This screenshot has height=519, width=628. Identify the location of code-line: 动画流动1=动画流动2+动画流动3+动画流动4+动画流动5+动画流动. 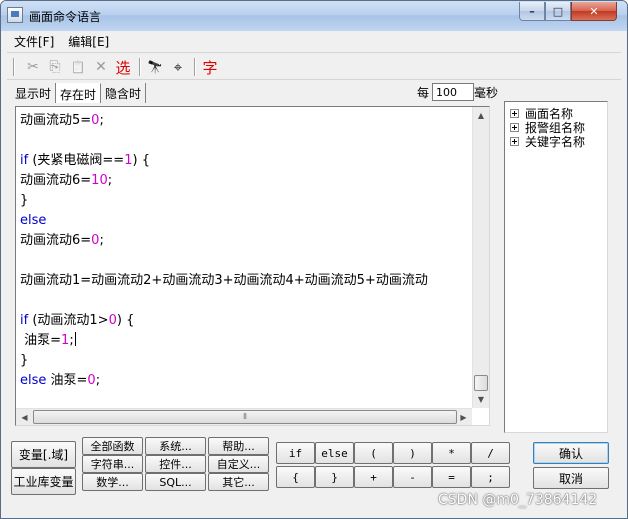
(245, 281).